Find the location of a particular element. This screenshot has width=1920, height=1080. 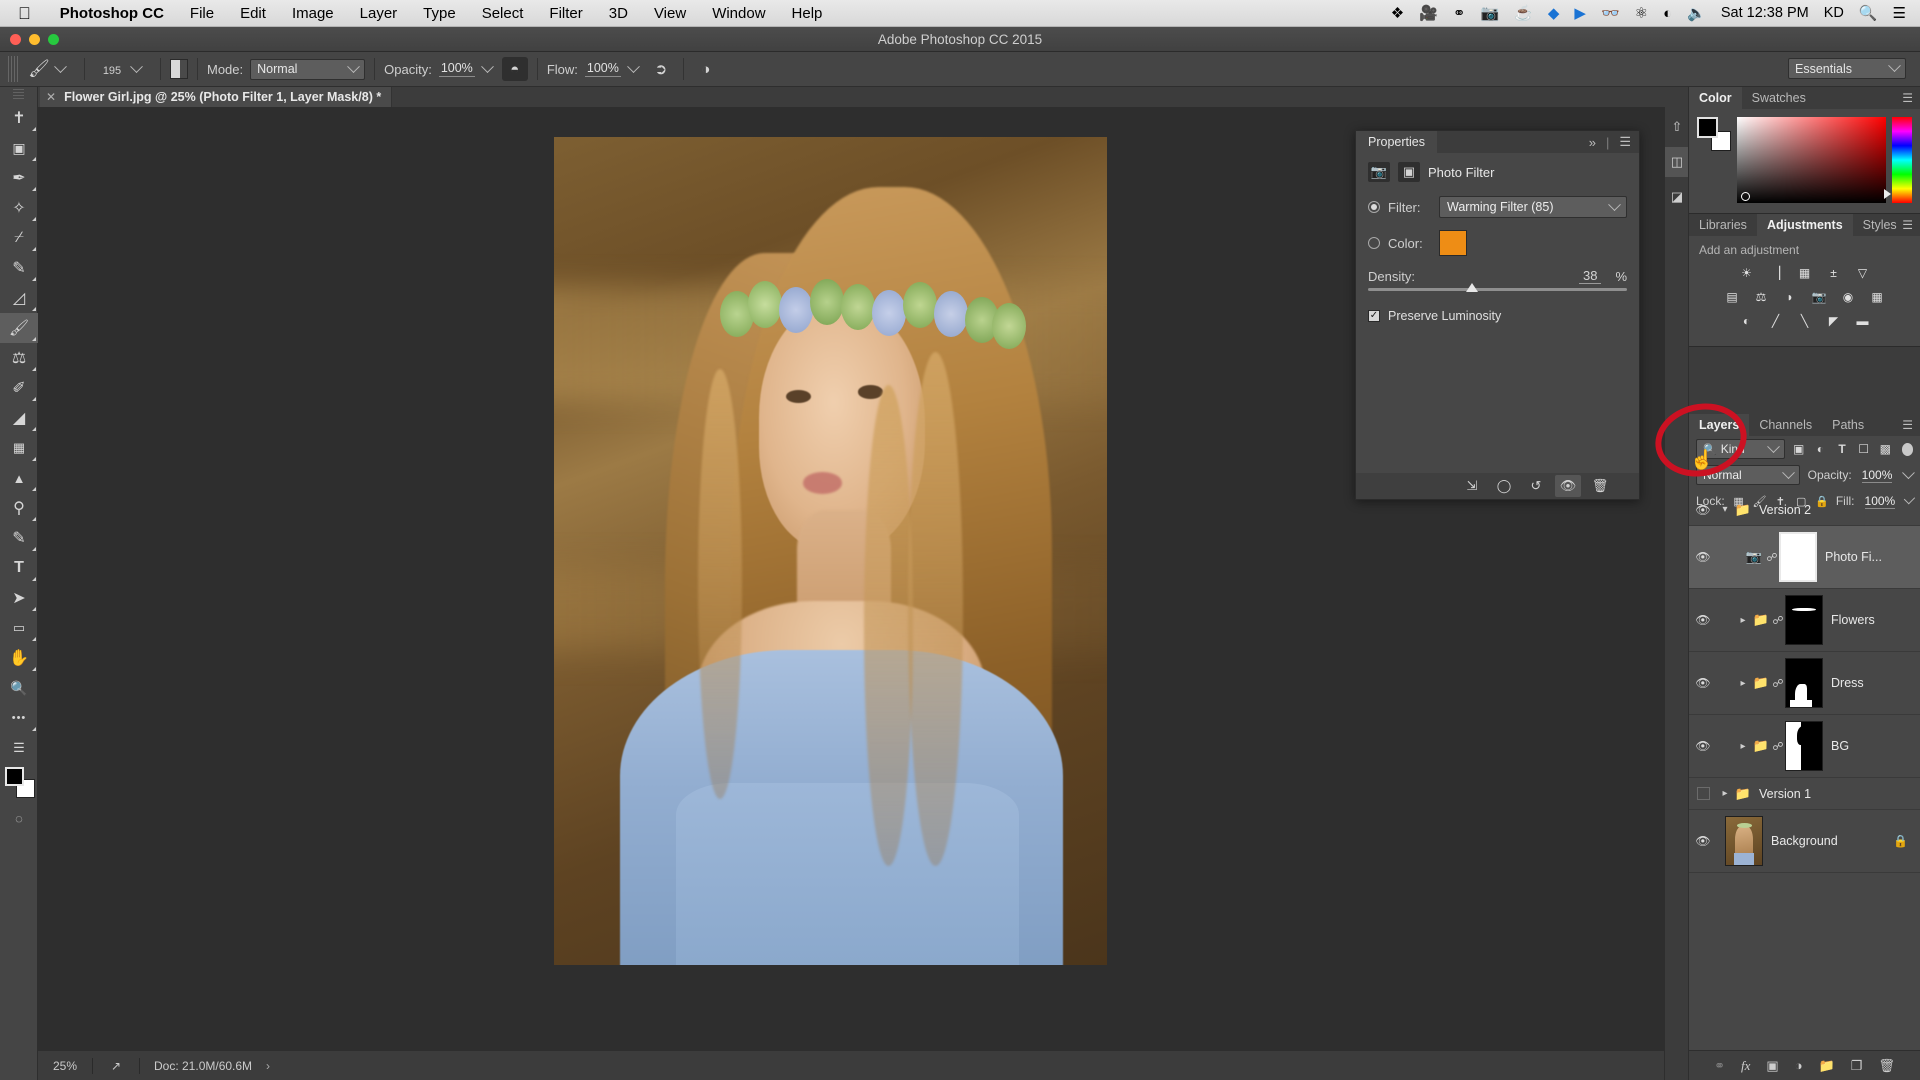

chevron-down-icon: ▾ is located at coordinates (1725, 509).